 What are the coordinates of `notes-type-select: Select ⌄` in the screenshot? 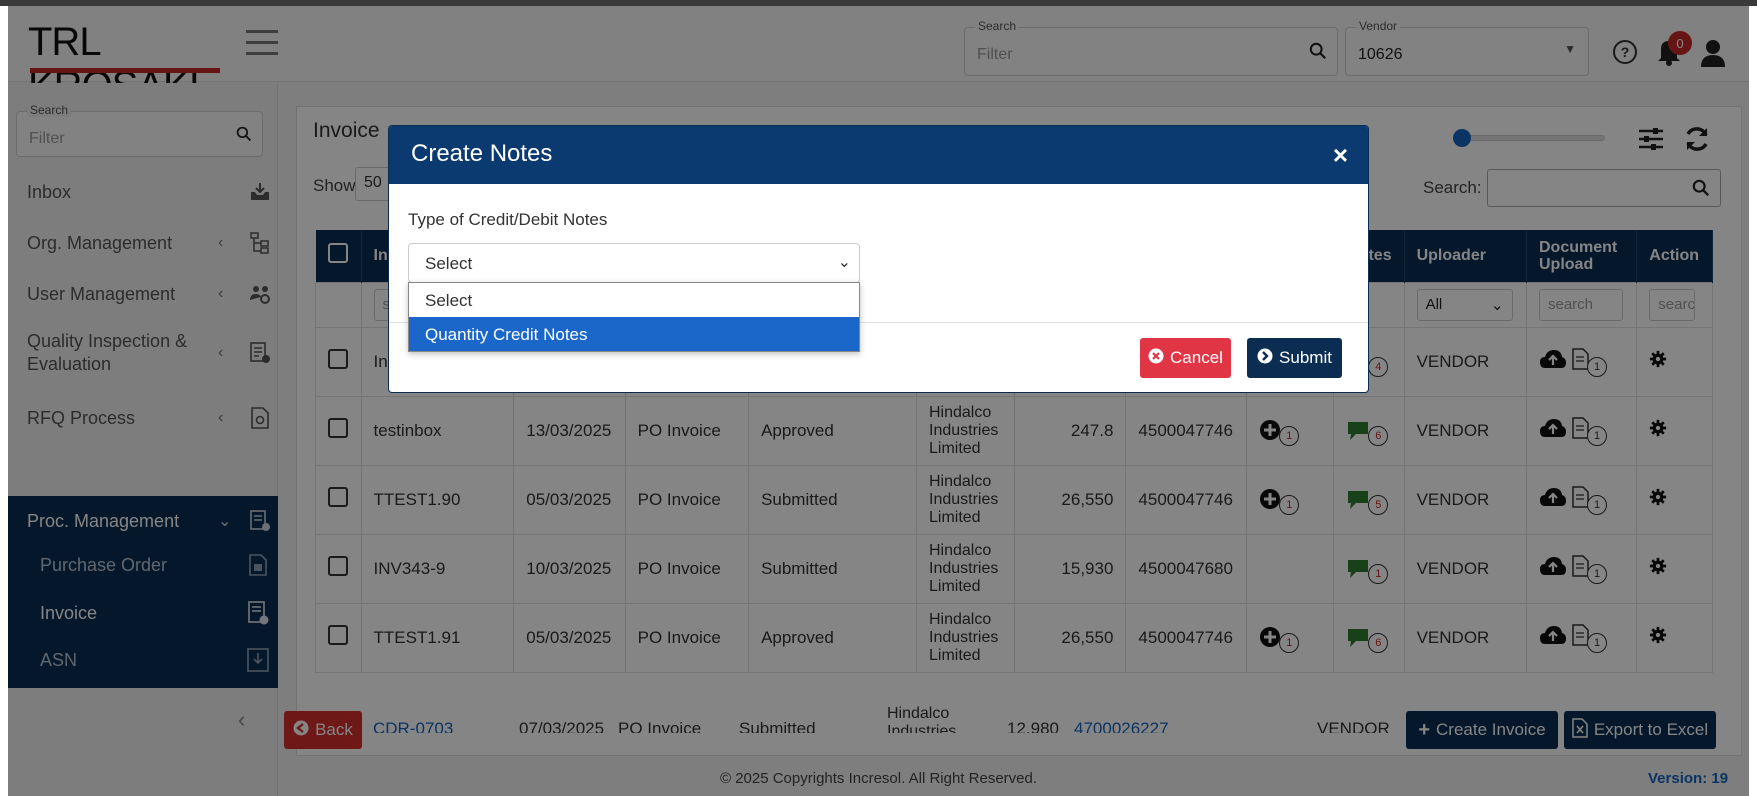 It's located at (634, 263).